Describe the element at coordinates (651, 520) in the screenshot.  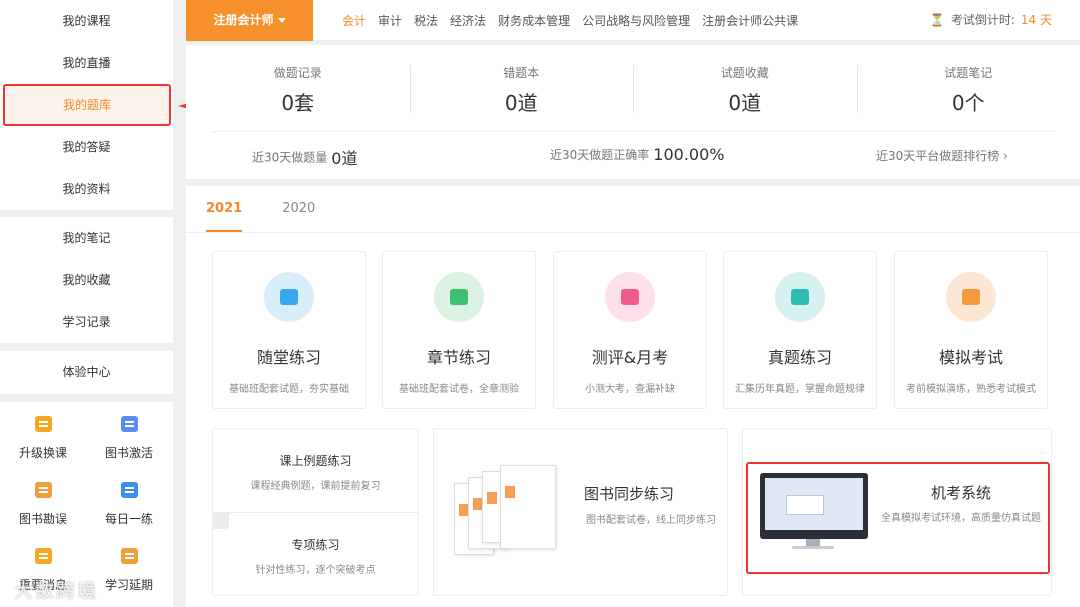
I see `book-desc: 图书配套试卷，线上同步练习` at that location.